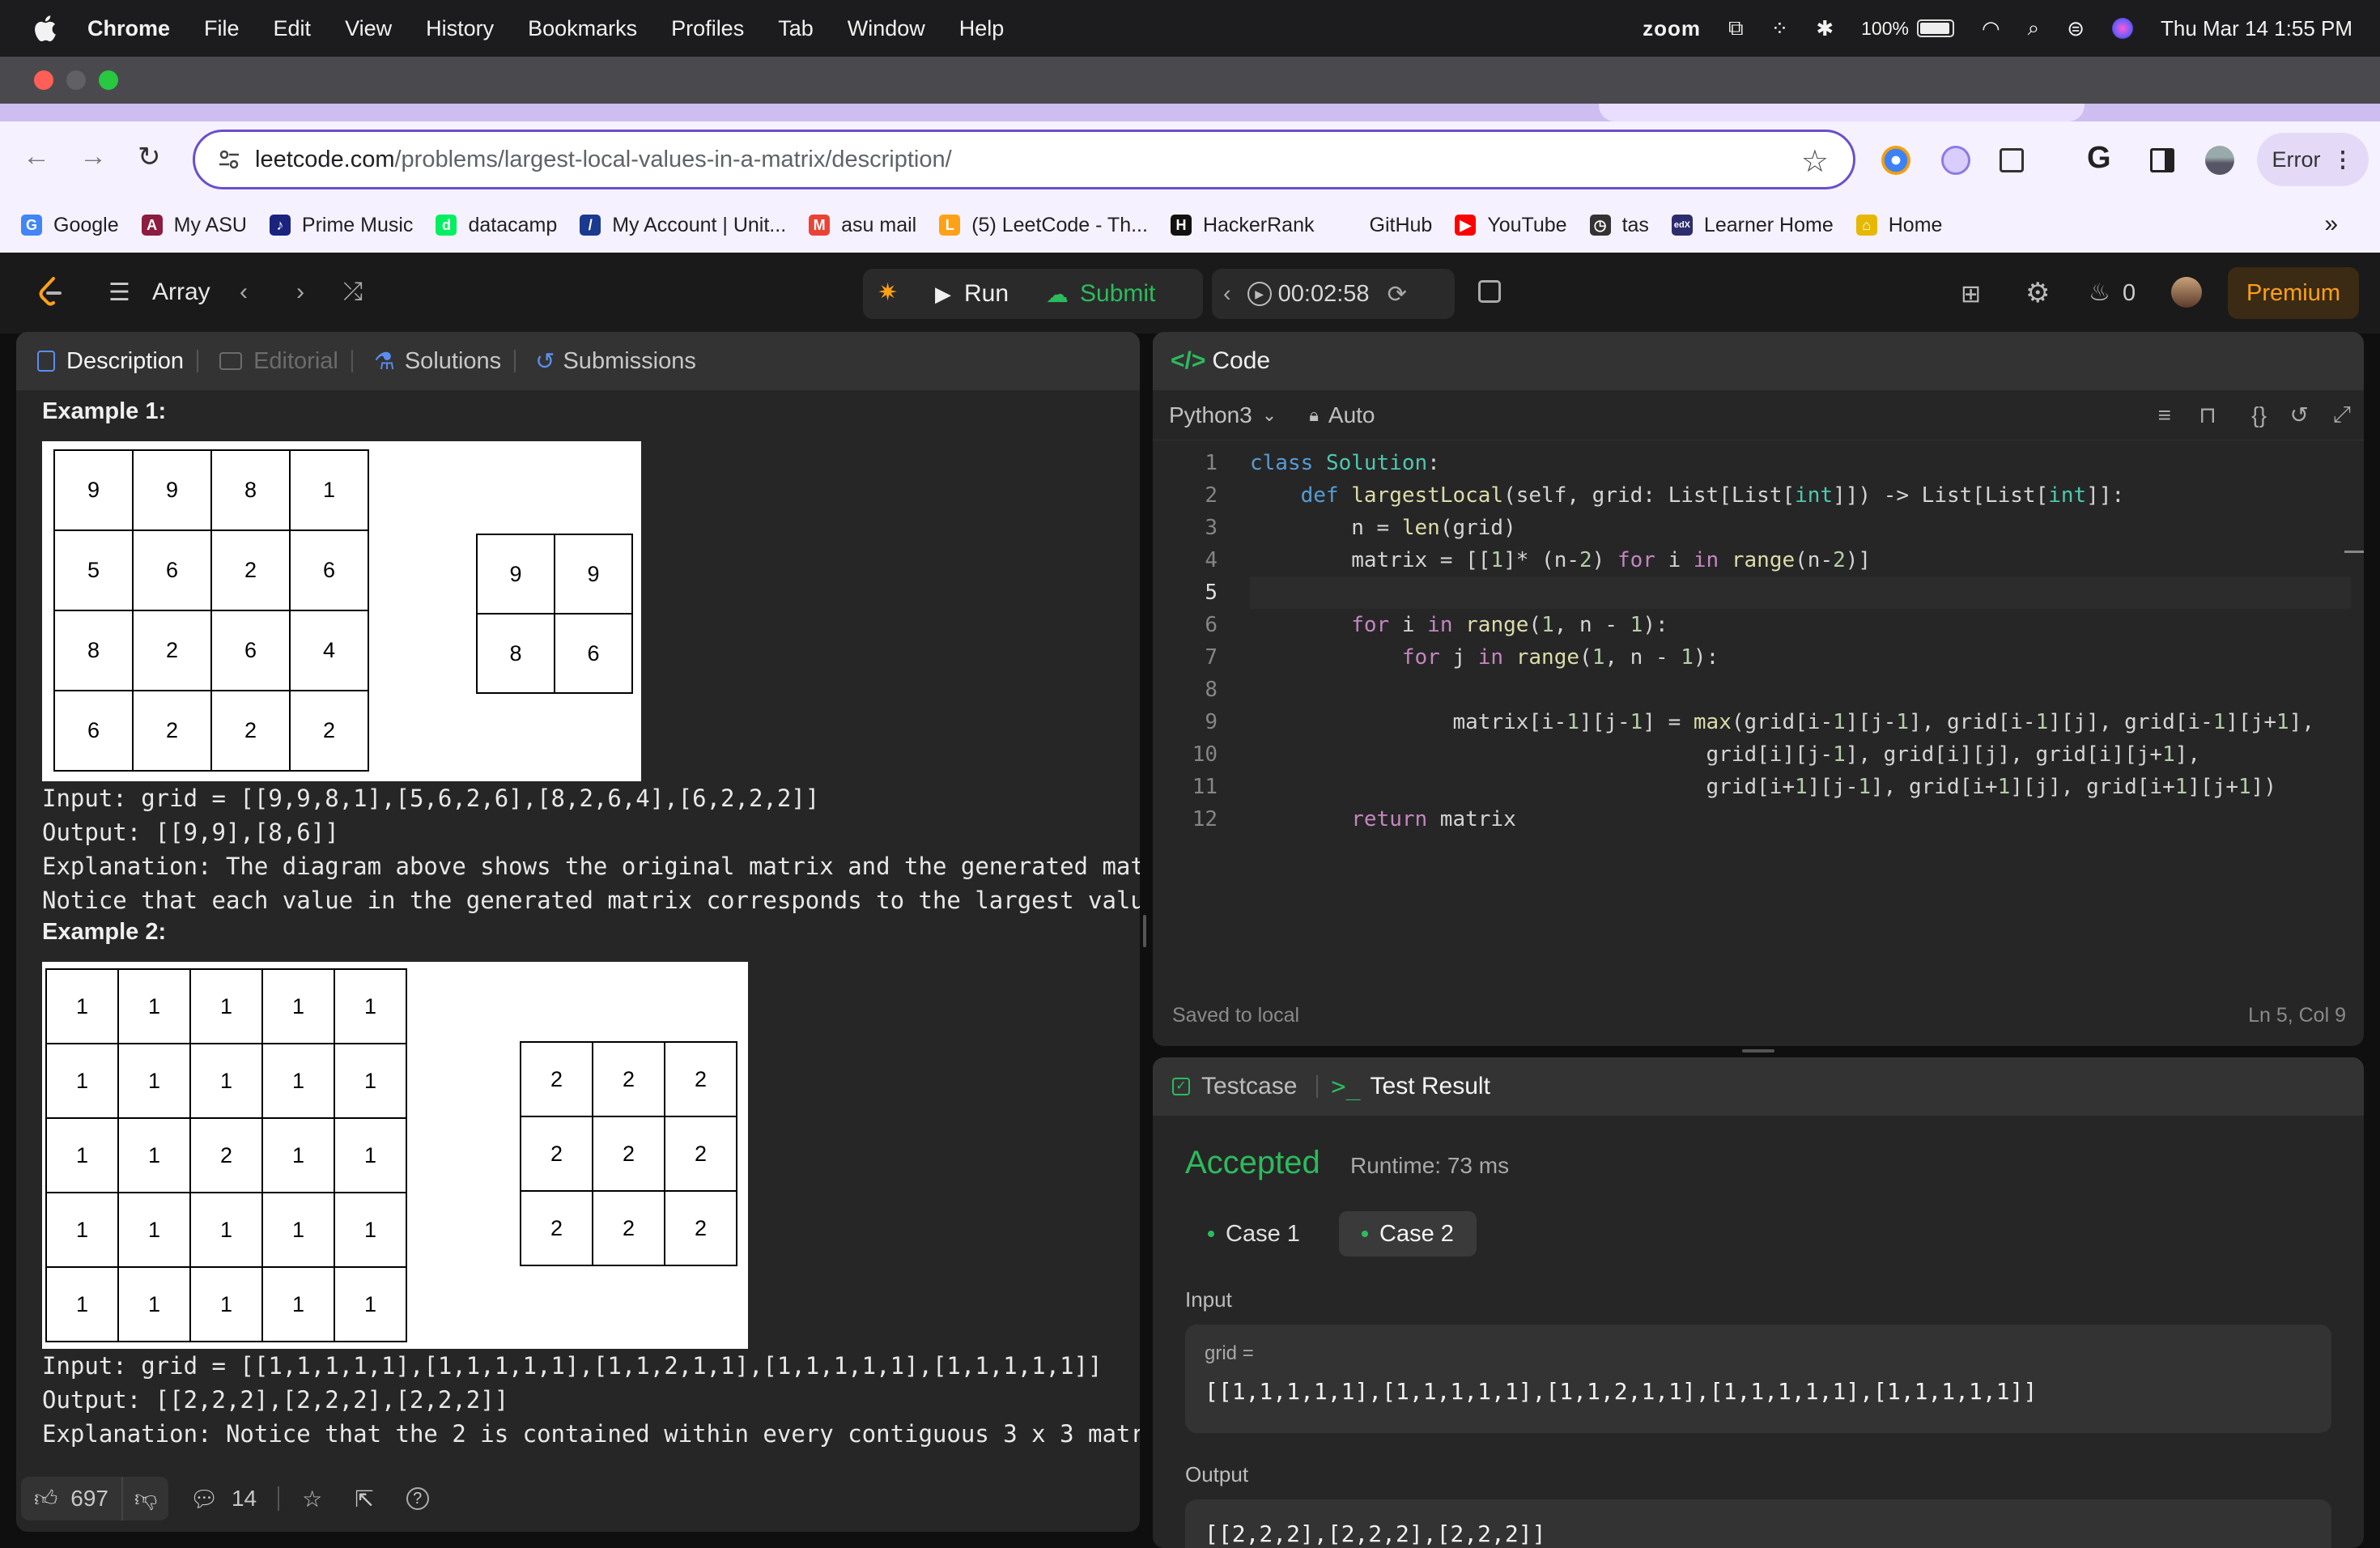 This screenshot has width=2380, height=1548. Describe the element at coordinates (43, 80) in the screenshot. I see `close-window-button` at that location.